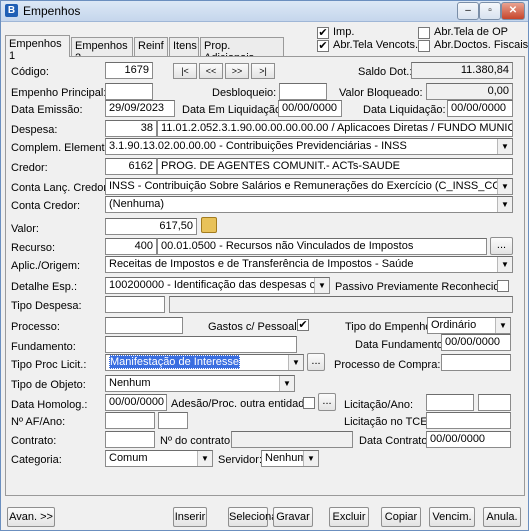 The width and height of the screenshot is (529, 531). What do you see at coordinates (468, 439) in the screenshot?
I see `data-contrato-input: 00/00/0000` at bounding box center [468, 439].